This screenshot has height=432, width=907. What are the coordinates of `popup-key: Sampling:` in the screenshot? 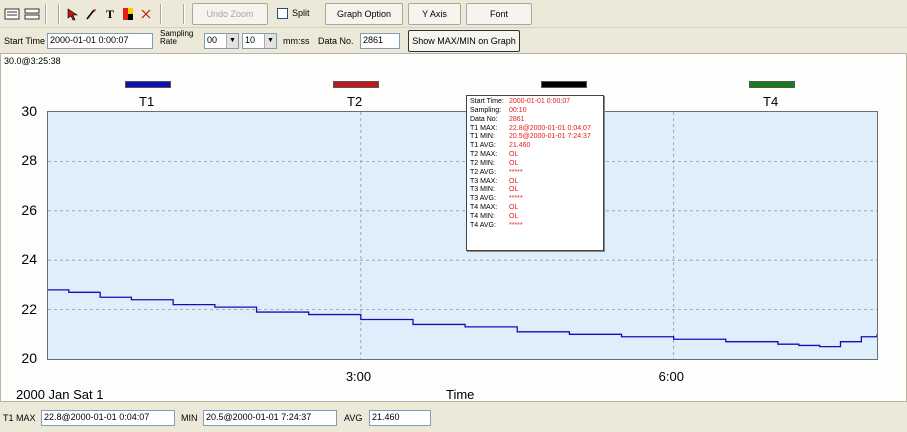 It's located at (486, 110).